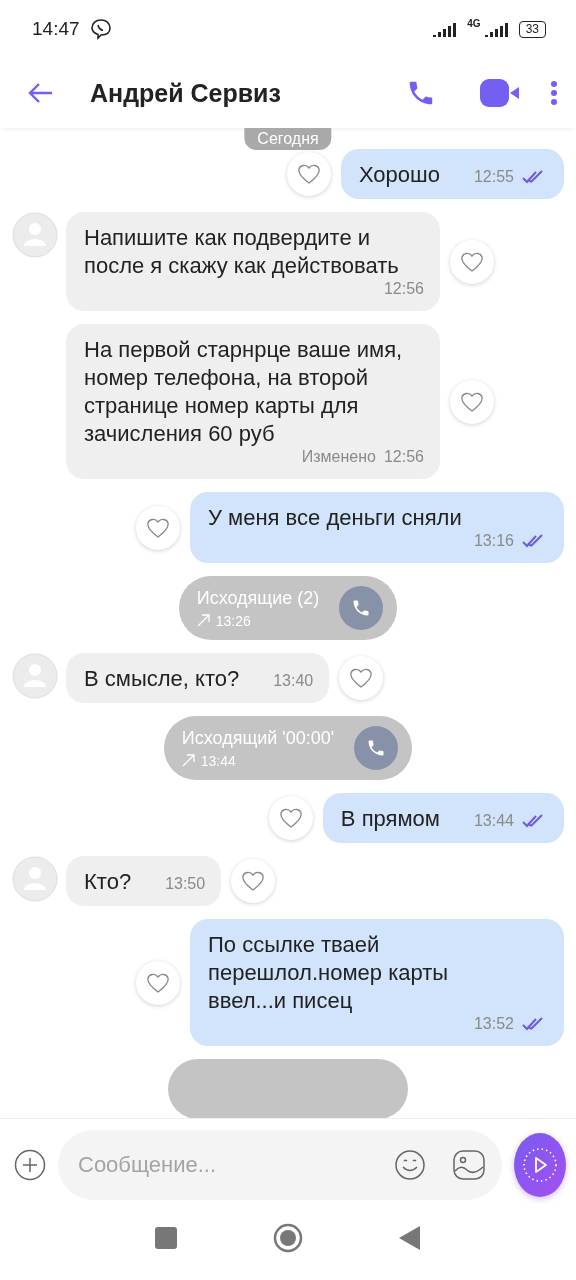 The height and width of the screenshot is (1280, 576). Describe the element at coordinates (493, 541) in the screenshot. I see `message-time: 13:16` at that location.